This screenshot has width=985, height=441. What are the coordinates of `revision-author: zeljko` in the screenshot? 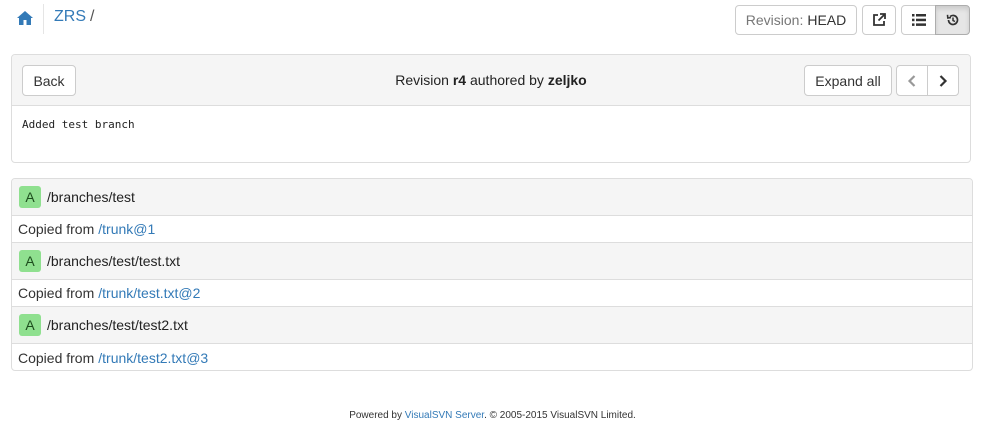 It's located at (567, 80).